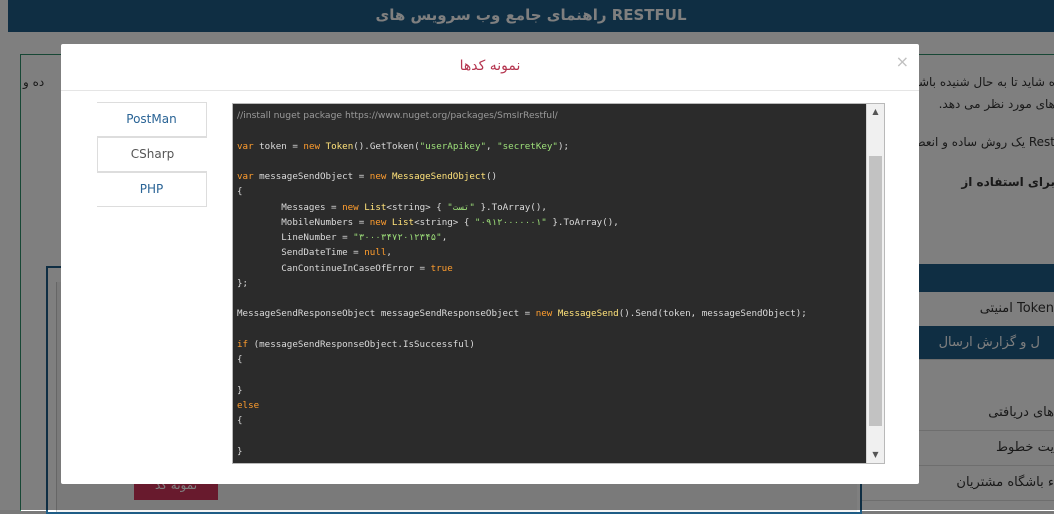  What do you see at coordinates (491, 176) in the screenshot?
I see `code-token-plain: ()` at bounding box center [491, 176].